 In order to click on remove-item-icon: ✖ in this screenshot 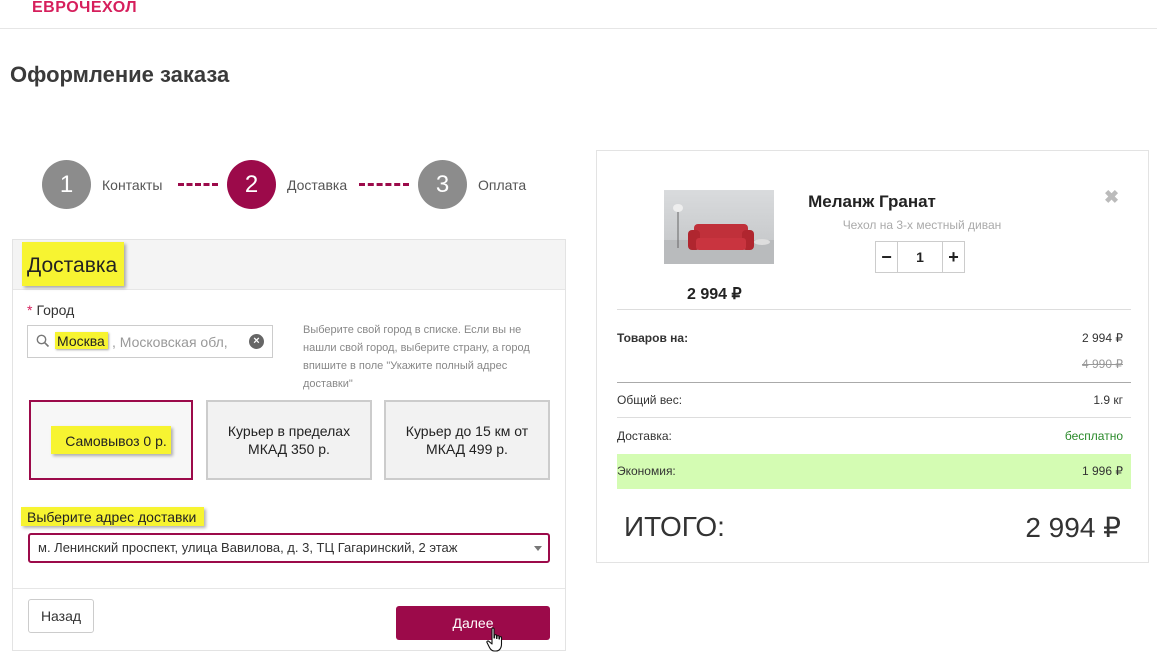, I will do `click(1111, 197)`.